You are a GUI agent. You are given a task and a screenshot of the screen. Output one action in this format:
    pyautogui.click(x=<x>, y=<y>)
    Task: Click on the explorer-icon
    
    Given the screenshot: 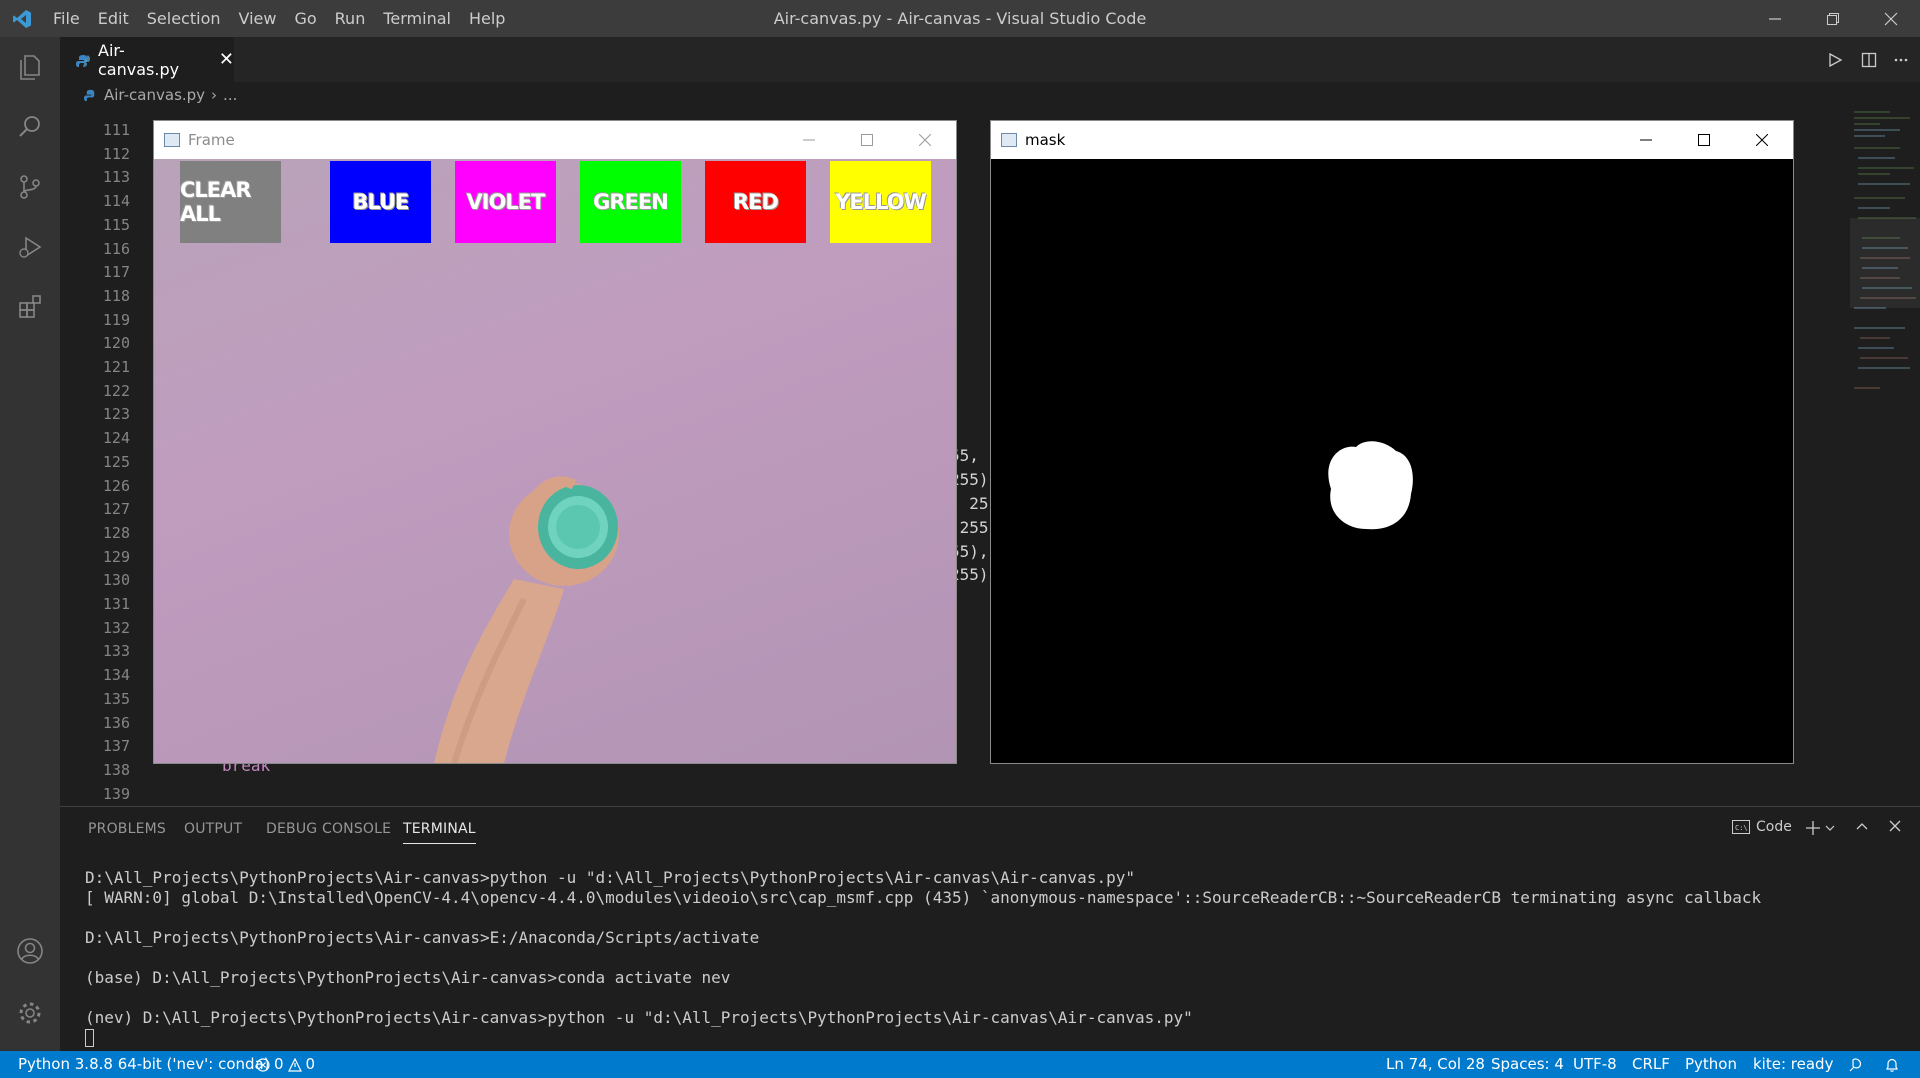 What is the action you would take?
    pyautogui.click(x=30, y=67)
    